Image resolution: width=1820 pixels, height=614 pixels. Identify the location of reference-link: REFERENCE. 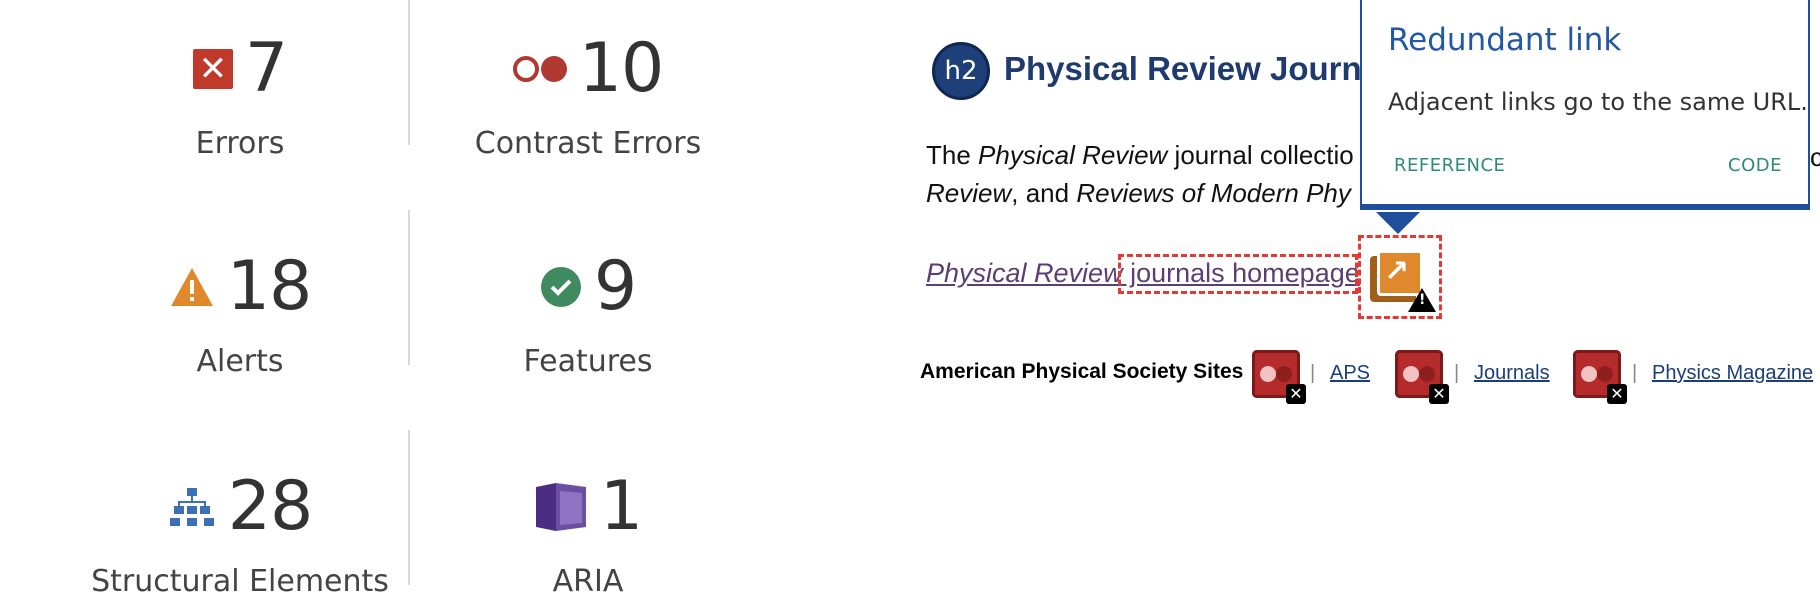
(1449, 165).